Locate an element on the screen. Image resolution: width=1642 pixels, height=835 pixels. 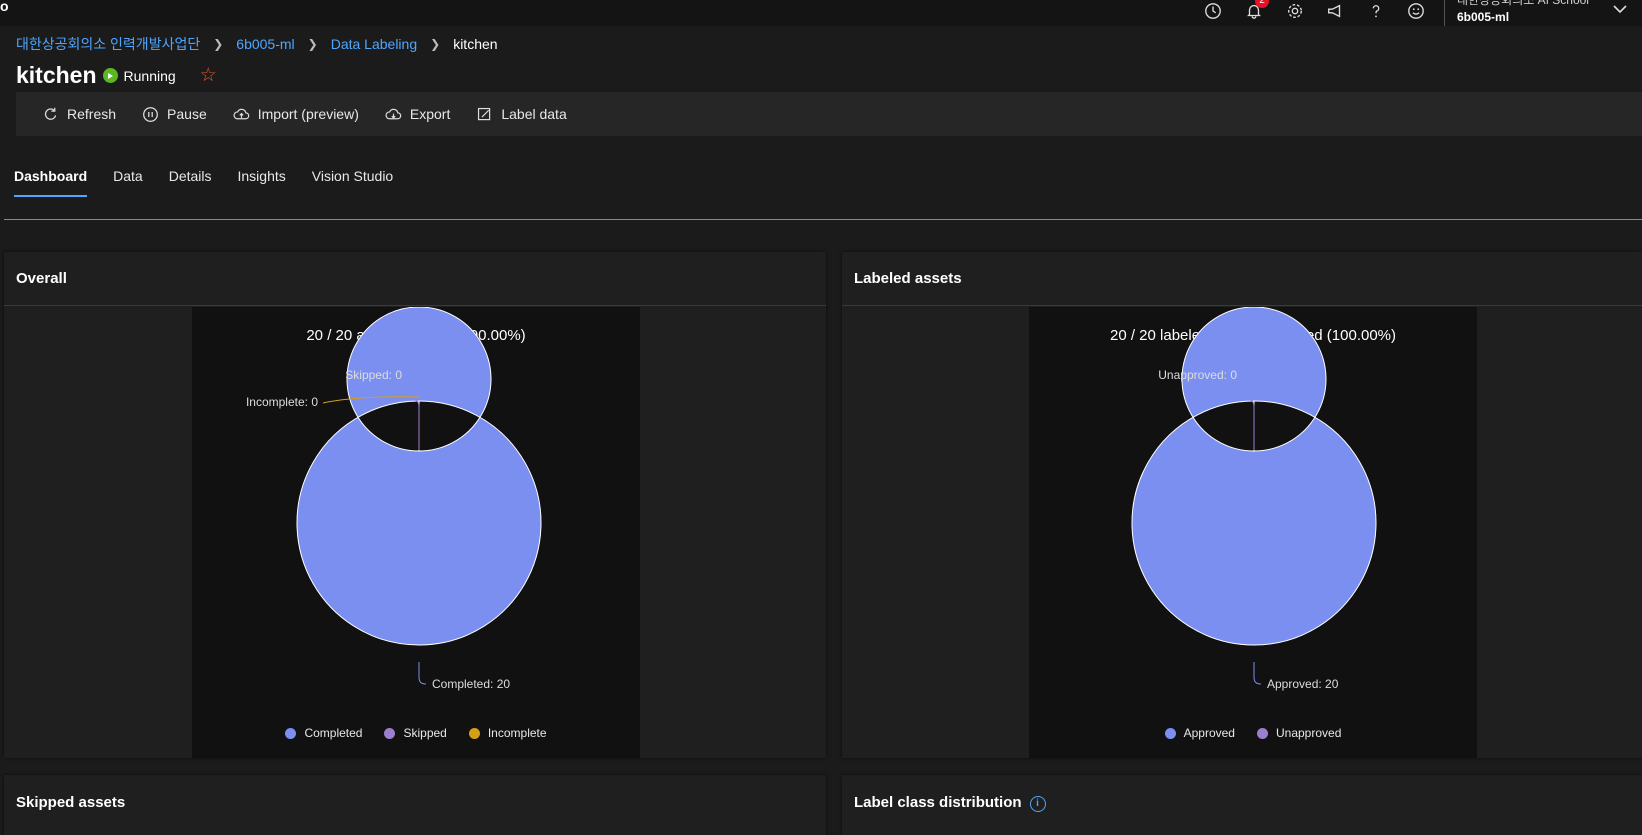
cloud-upload-icon is located at coordinates (241, 113).